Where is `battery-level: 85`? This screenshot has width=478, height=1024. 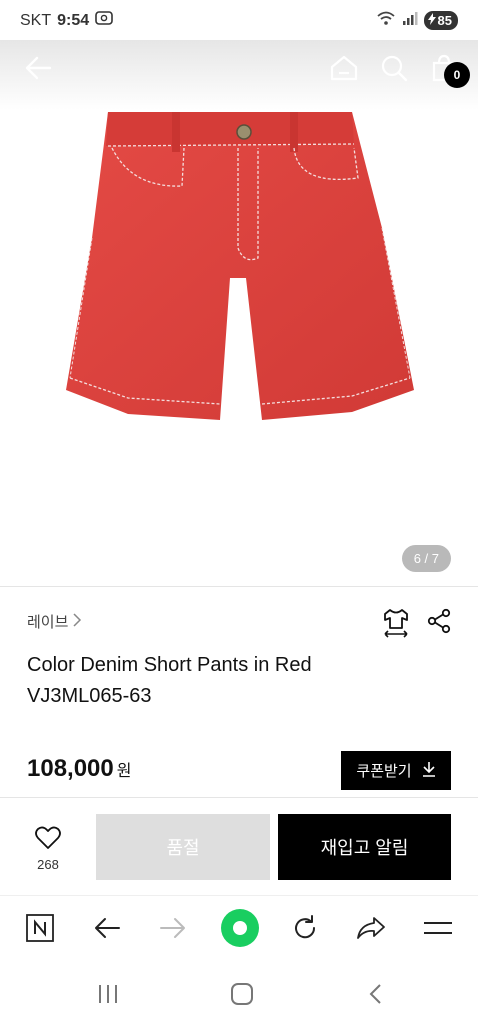
battery-level: 85 is located at coordinates (444, 20).